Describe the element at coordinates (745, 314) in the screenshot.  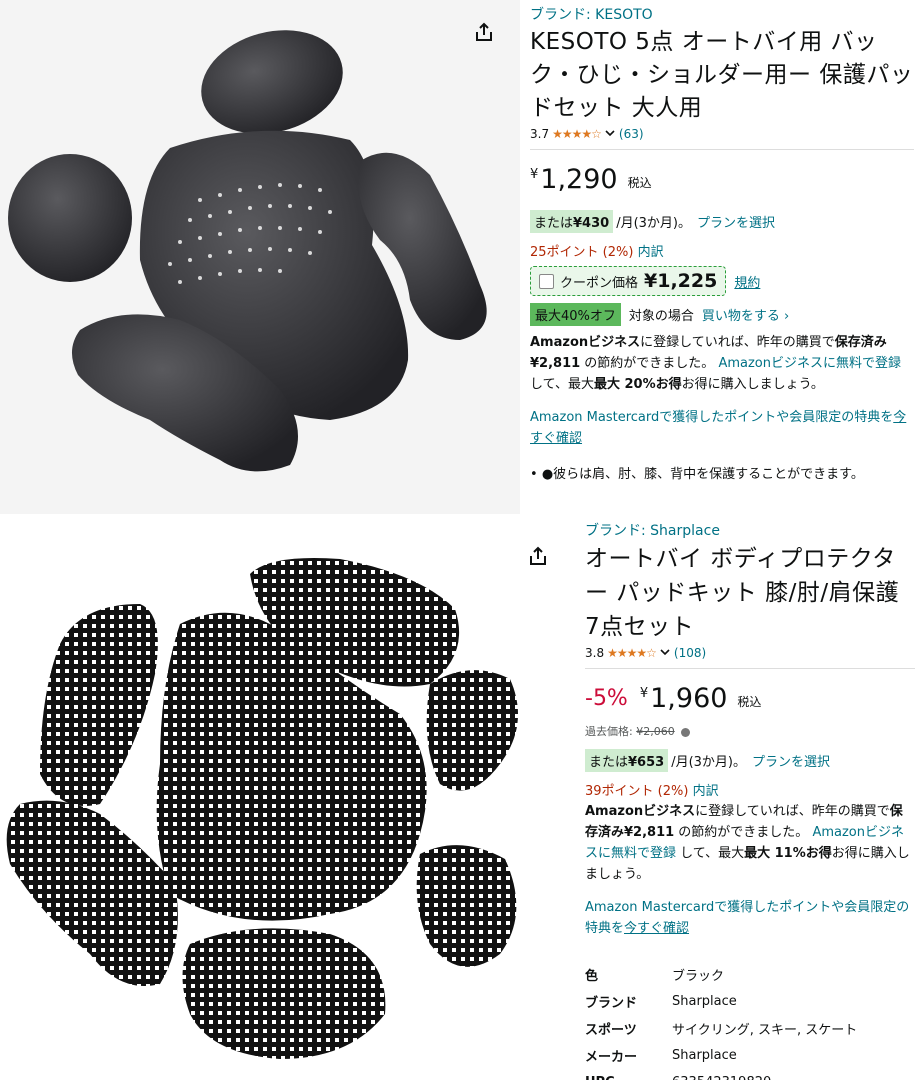
I see `deal-shop-link: 買い物をする ›` at that location.